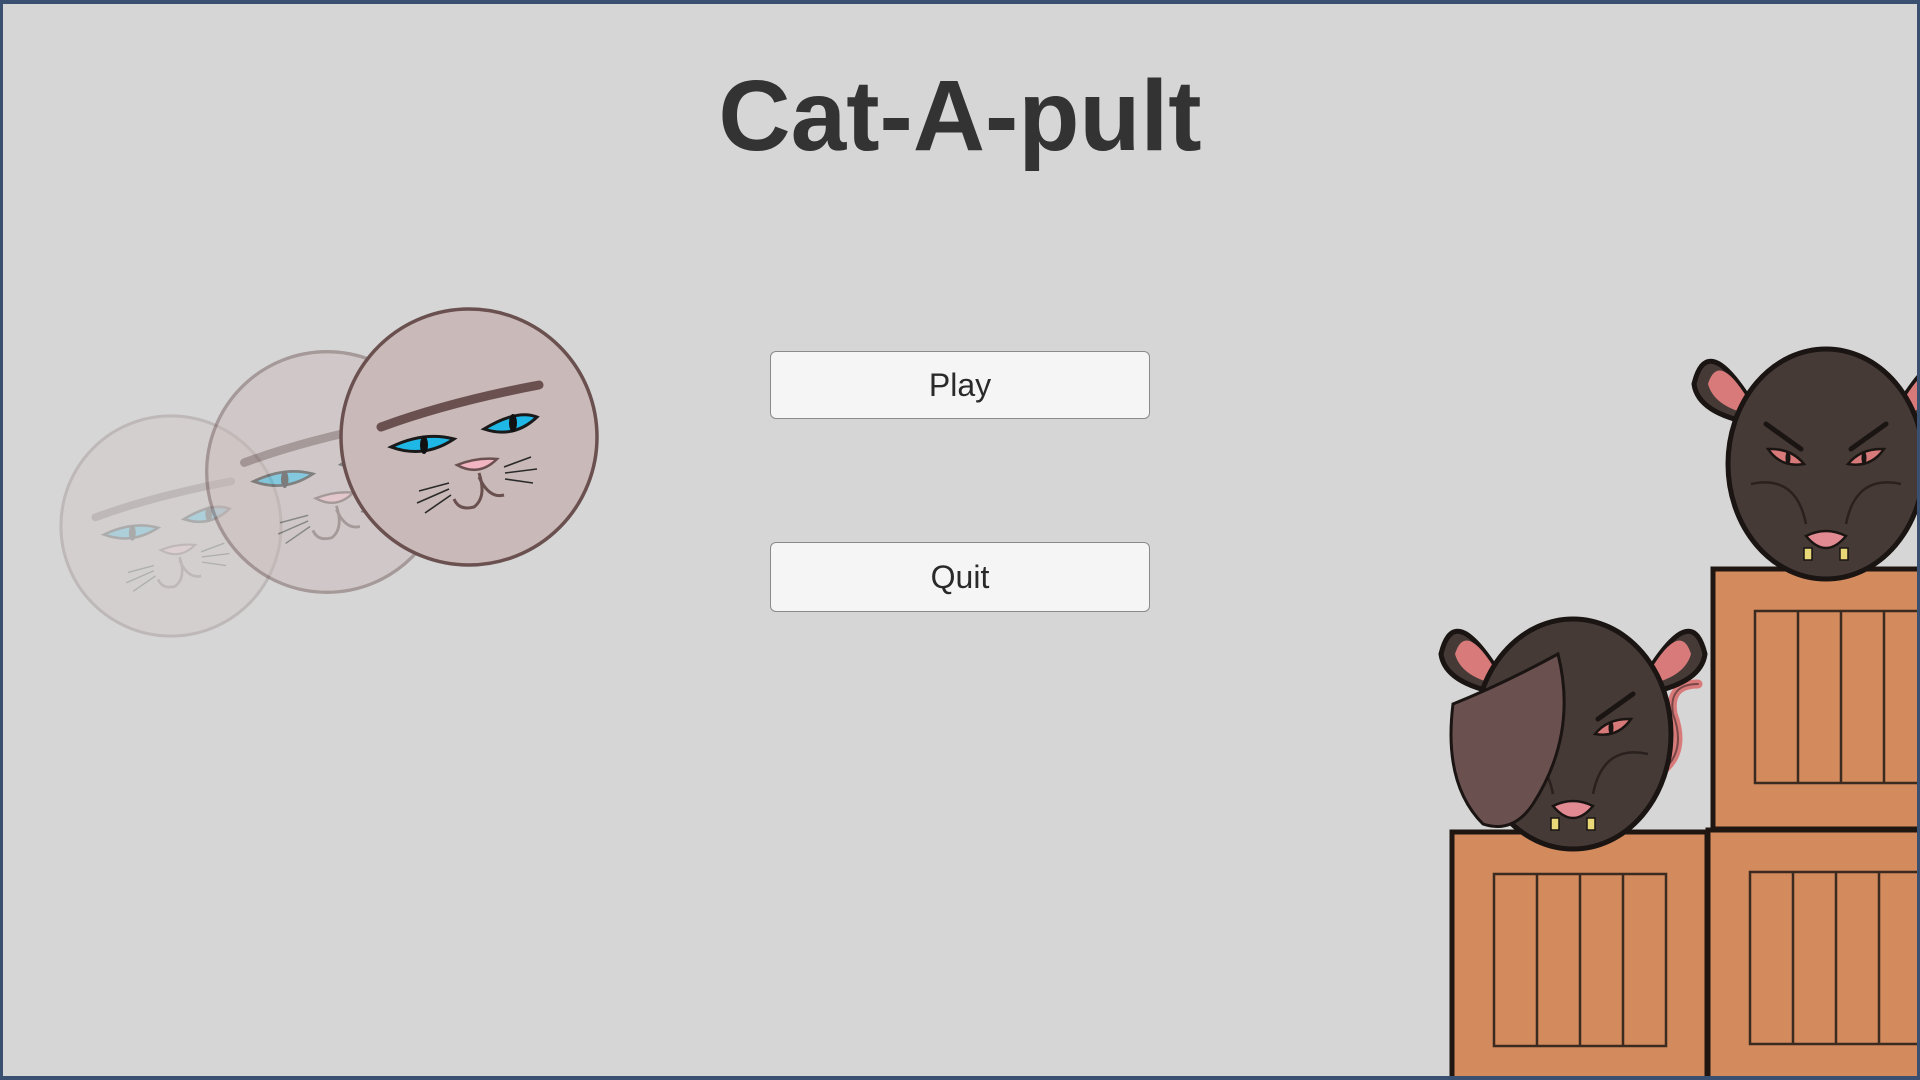 This screenshot has height=1080, width=1920. I want to click on crate-bottom-left, so click(1579, 954).